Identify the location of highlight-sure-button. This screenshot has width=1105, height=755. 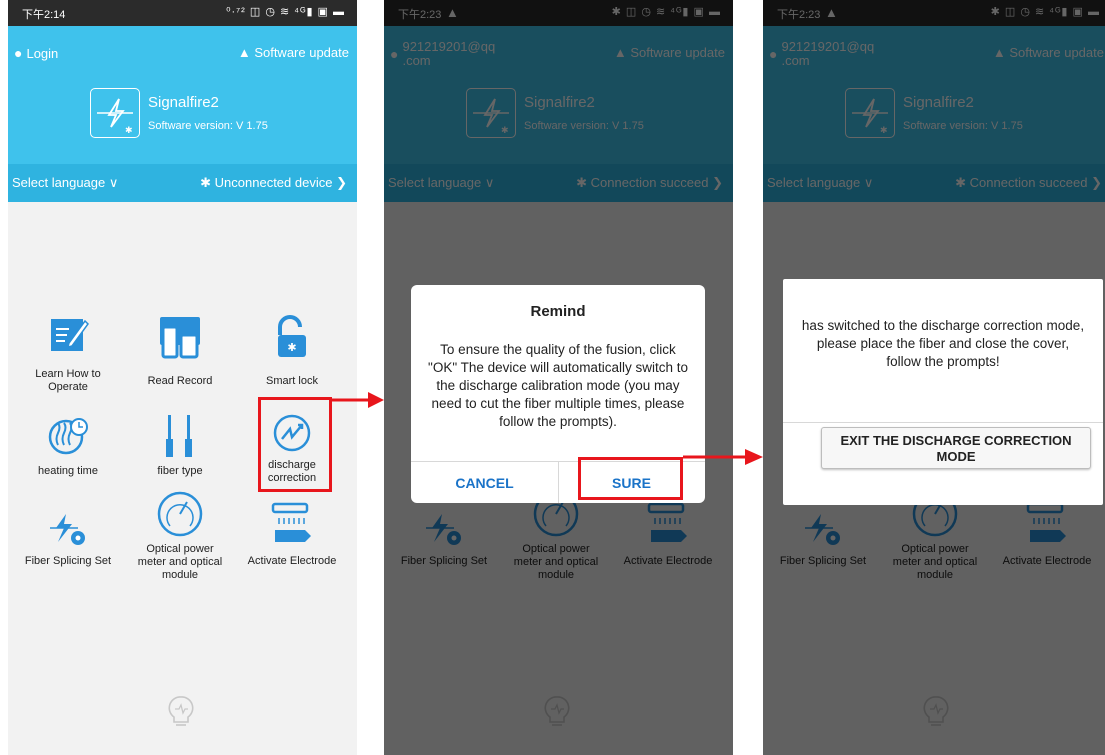
(630, 478).